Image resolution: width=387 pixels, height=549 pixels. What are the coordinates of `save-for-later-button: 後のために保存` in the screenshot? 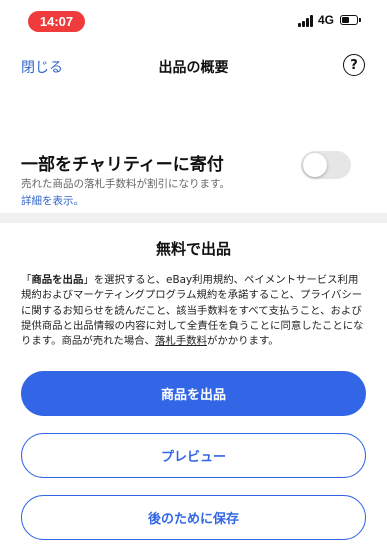 It's located at (193, 517).